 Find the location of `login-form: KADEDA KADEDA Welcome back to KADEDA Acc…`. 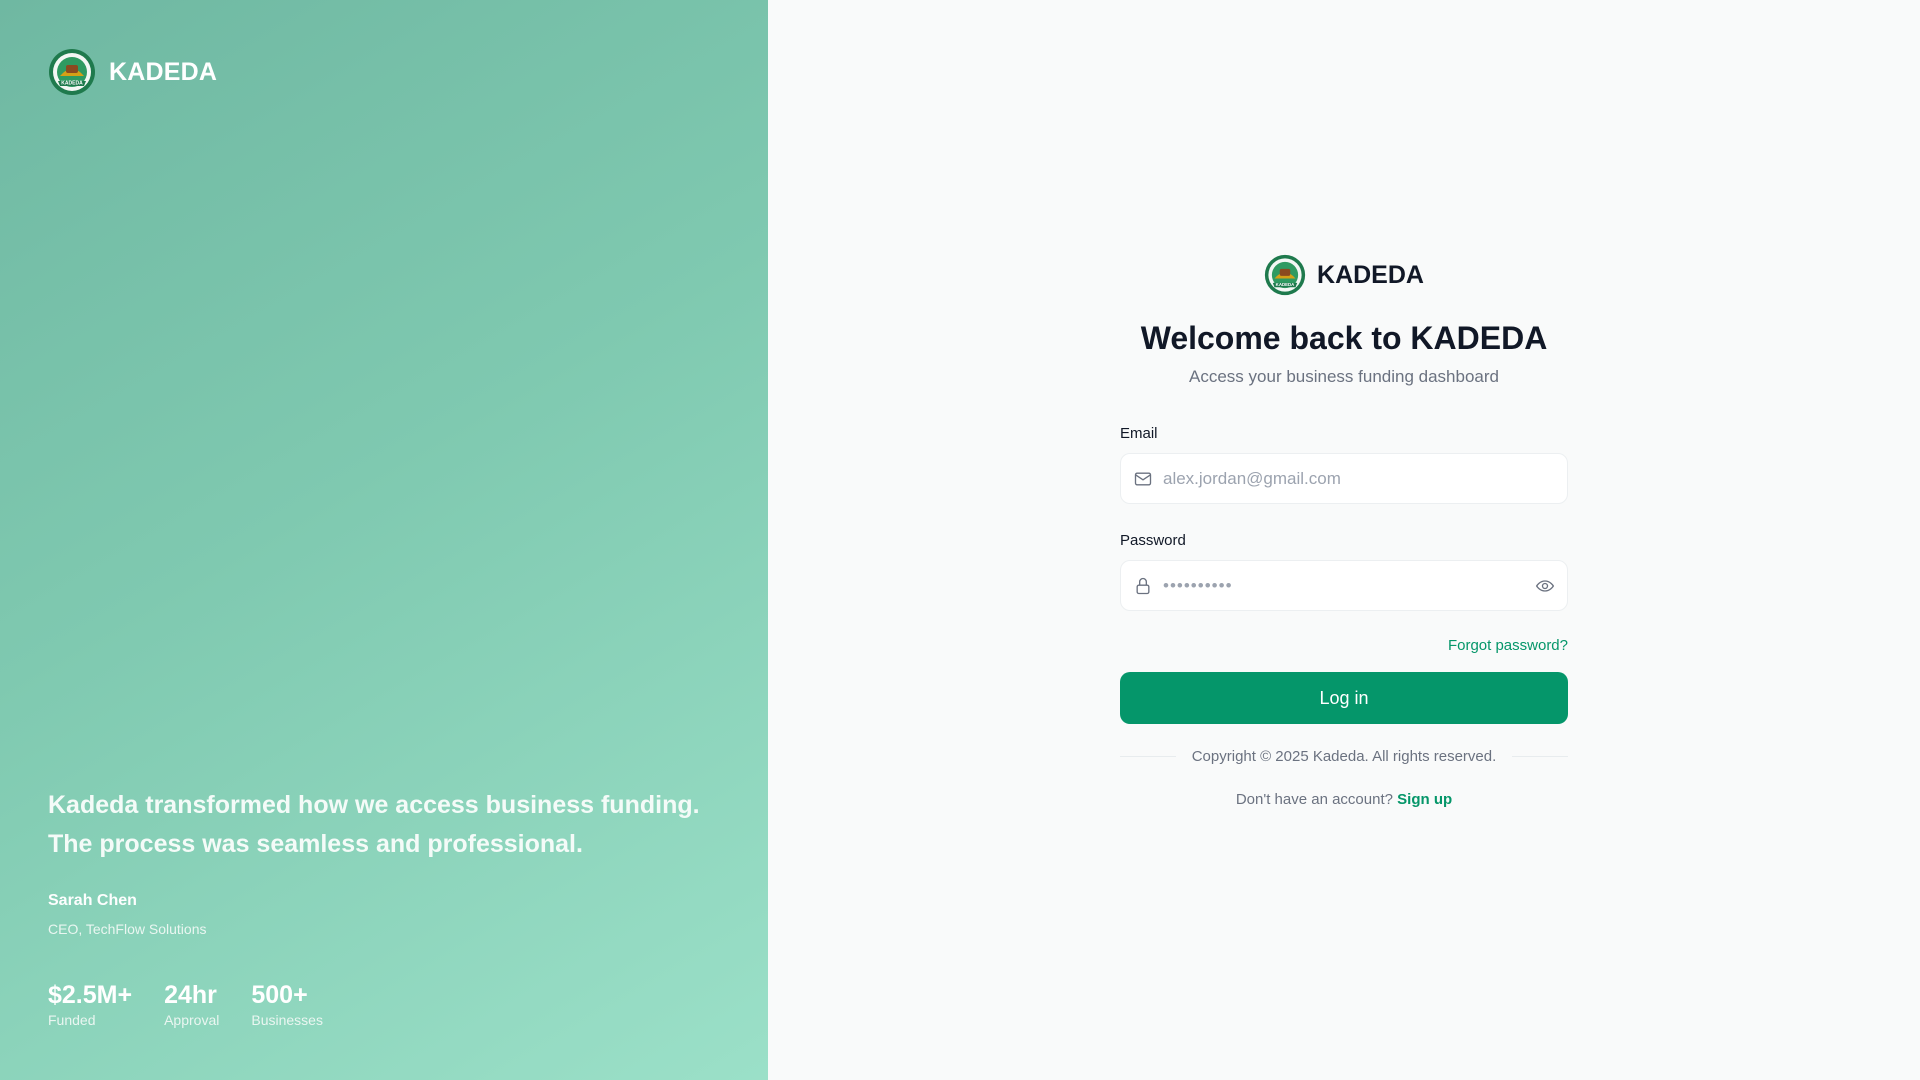

login-form: KADEDA KADEDA Welcome back to KADEDA Acc… is located at coordinates (1344, 531).